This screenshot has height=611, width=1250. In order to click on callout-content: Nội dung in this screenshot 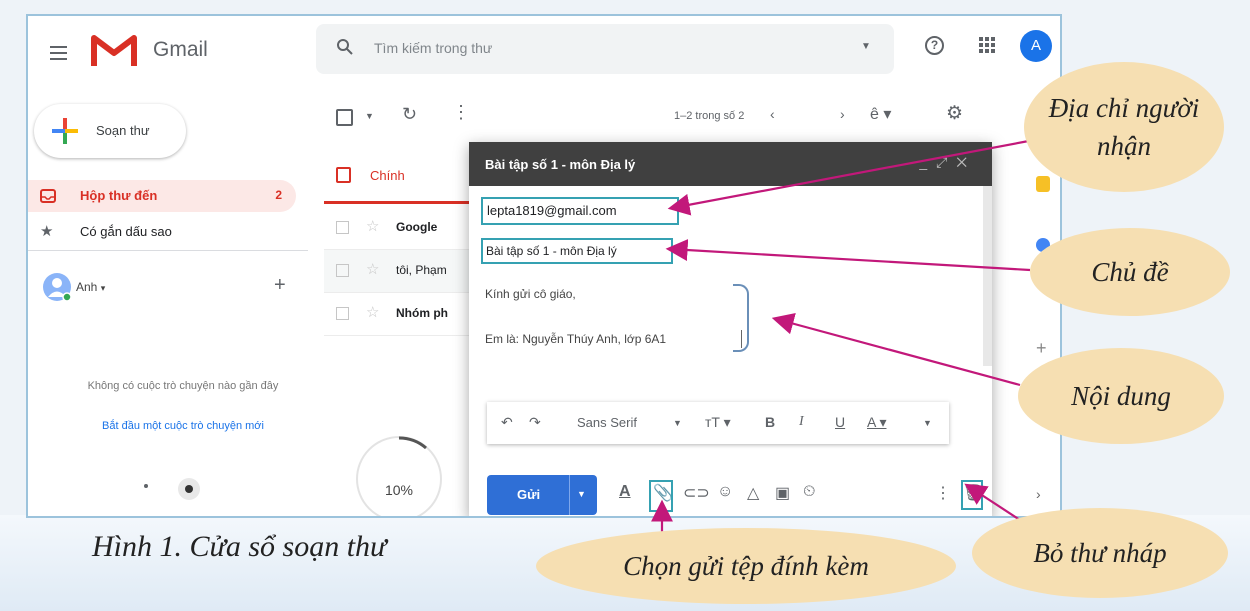, I will do `click(1121, 396)`.